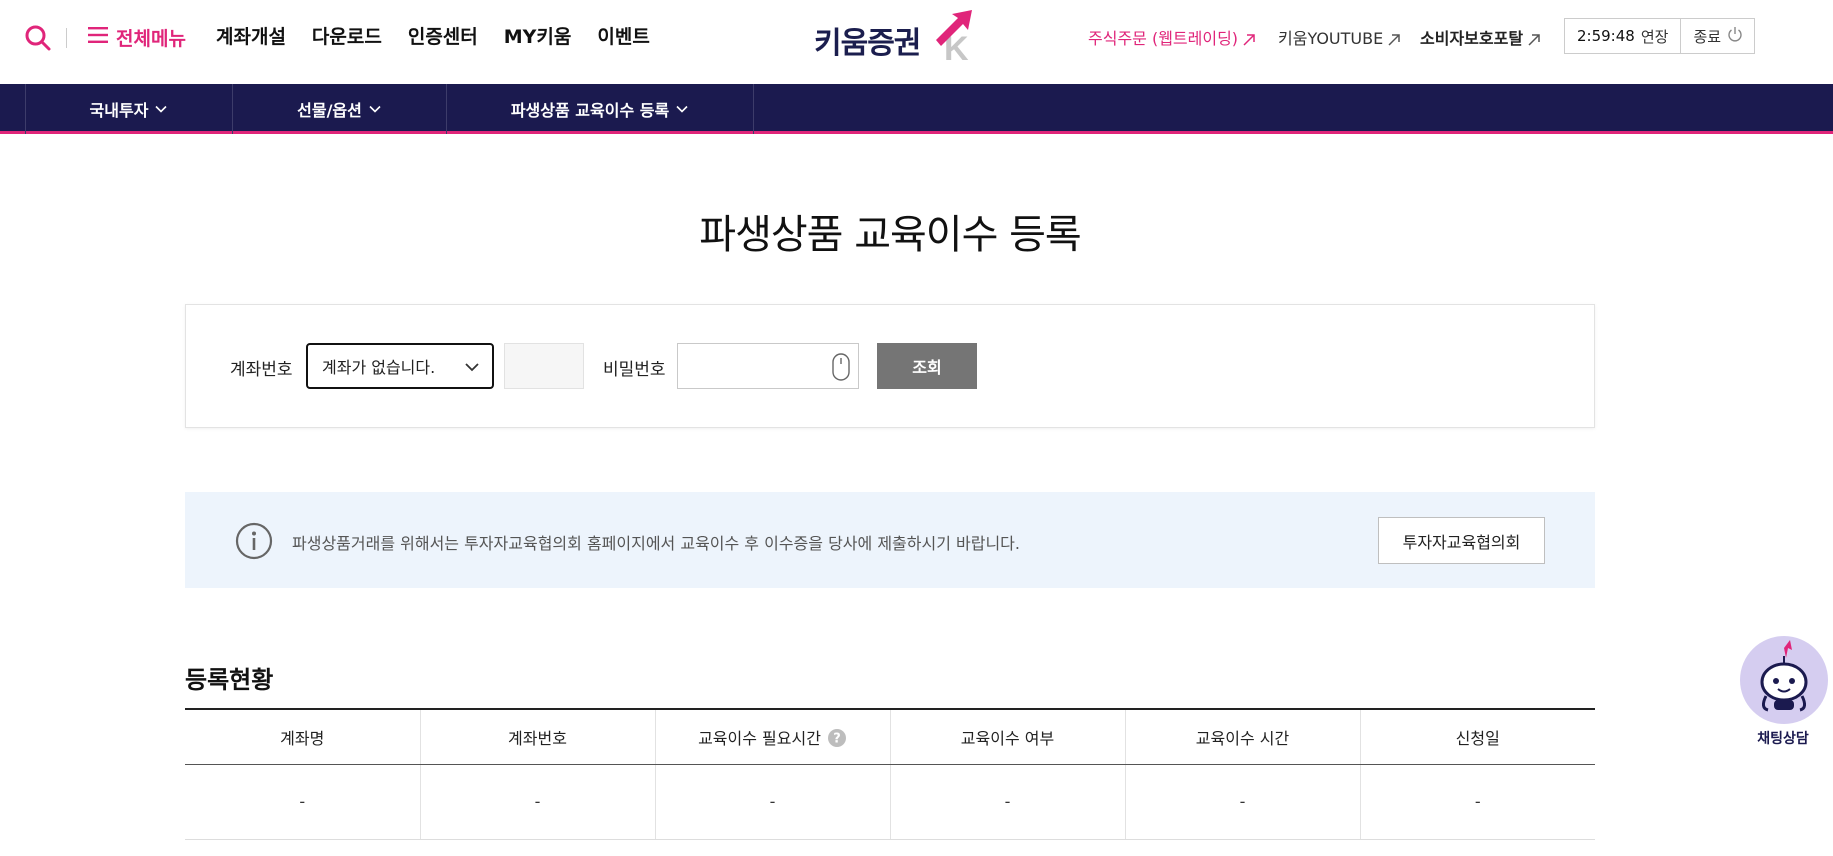  I want to click on nav-divider, so click(753, 109).